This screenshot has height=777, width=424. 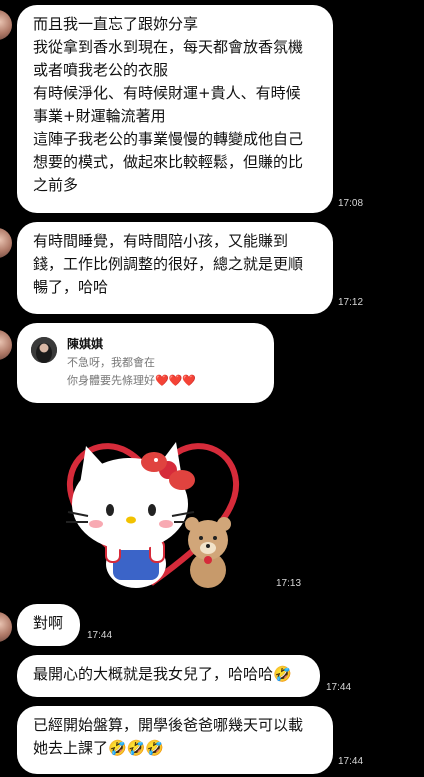 I want to click on message-text: 有時間睡覺，有時間陪小孩，又能賺到, so click(x=161, y=241).